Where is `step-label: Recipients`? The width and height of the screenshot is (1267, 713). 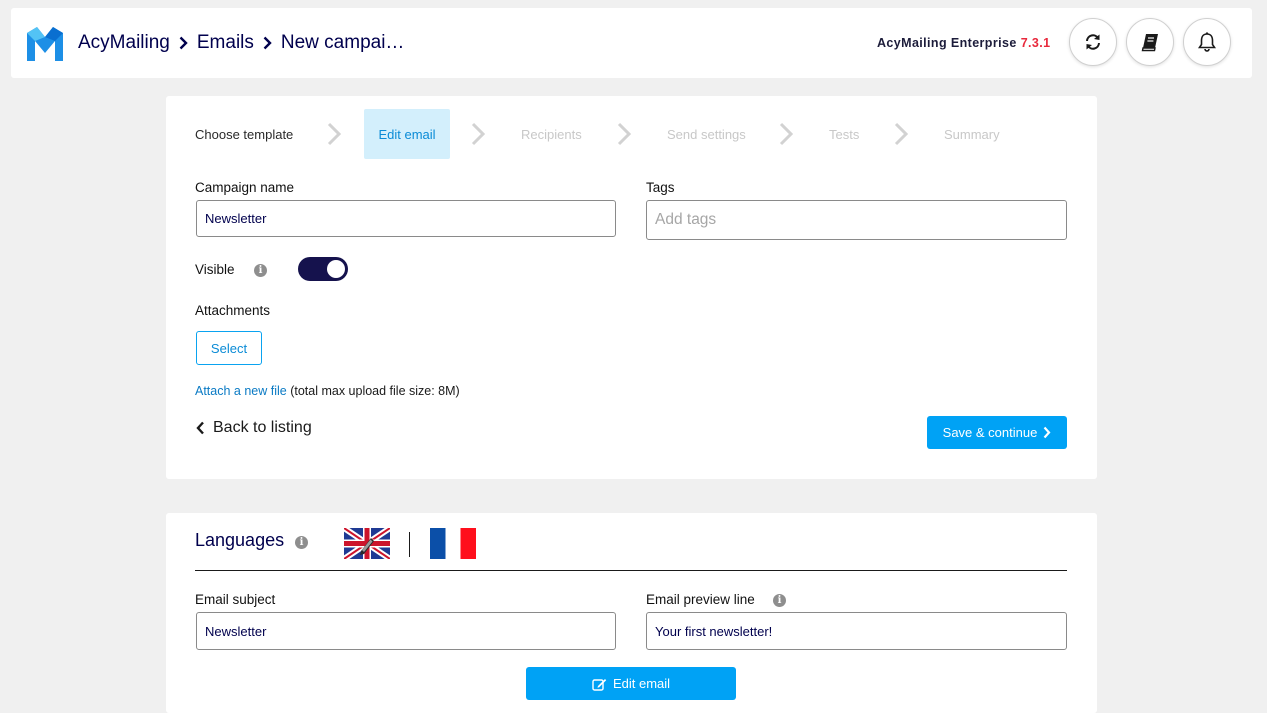 step-label: Recipients is located at coordinates (551, 134).